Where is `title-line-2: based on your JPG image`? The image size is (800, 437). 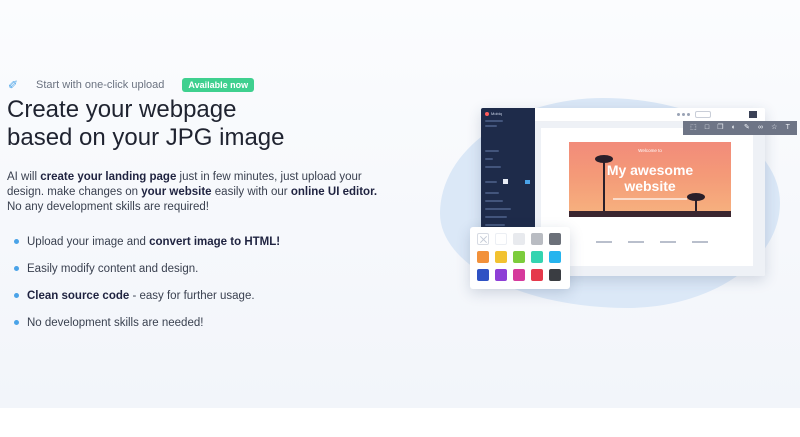
title-line-2: based on your JPG image is located at coordinates (146, 137).